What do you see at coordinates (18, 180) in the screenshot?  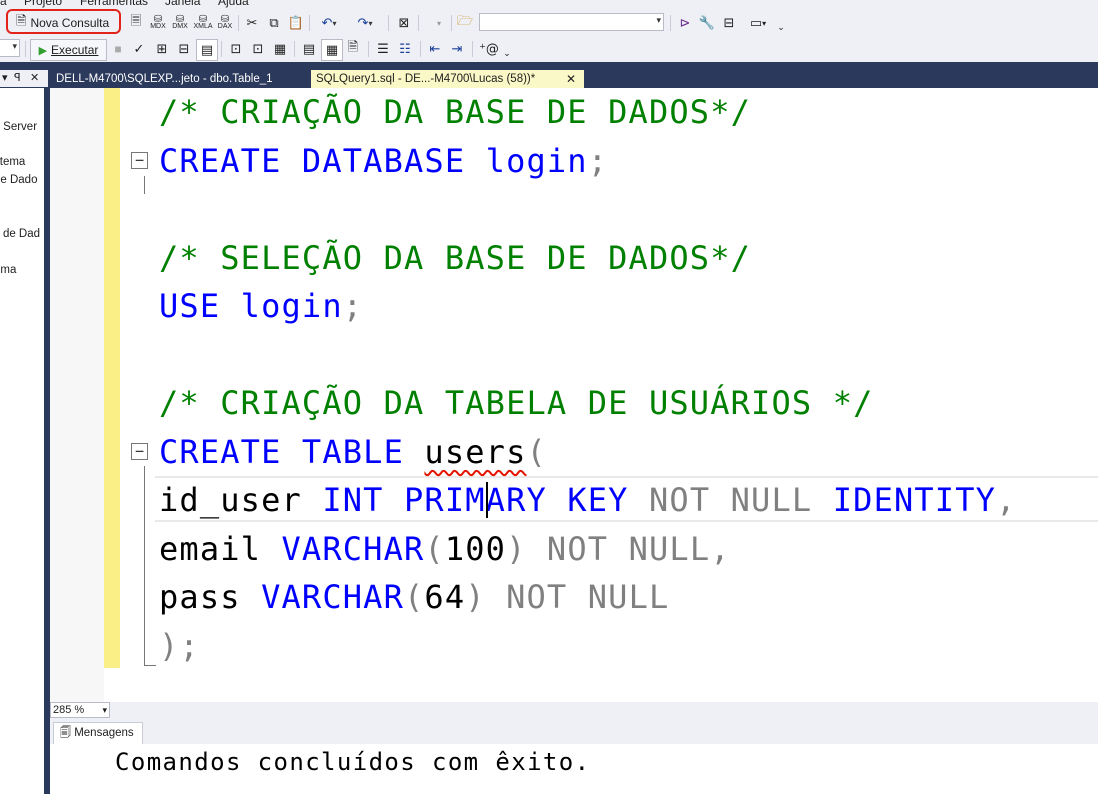 I see `tree-item: de Dado` at bounding box center [18, 180].